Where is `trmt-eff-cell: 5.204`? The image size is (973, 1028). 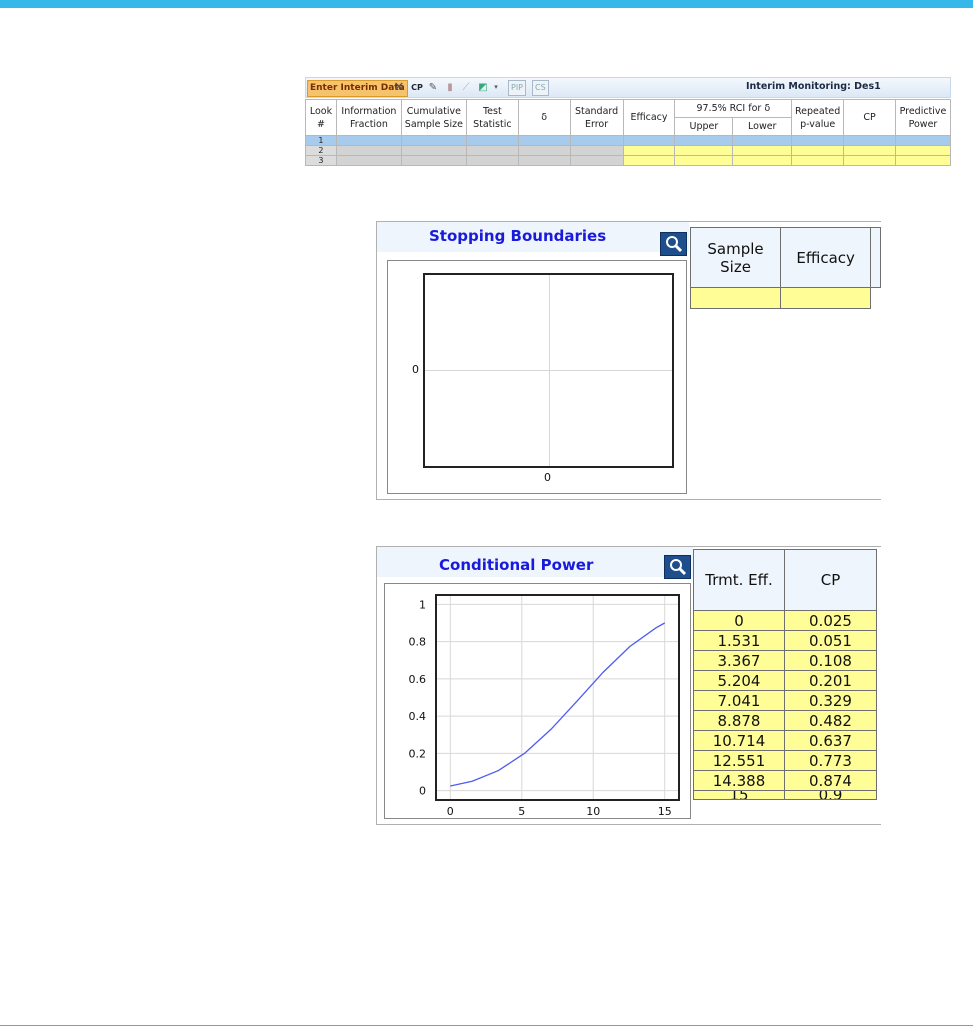 trmt-eff-cell: 5.204 is located at coordinates (739, 680).